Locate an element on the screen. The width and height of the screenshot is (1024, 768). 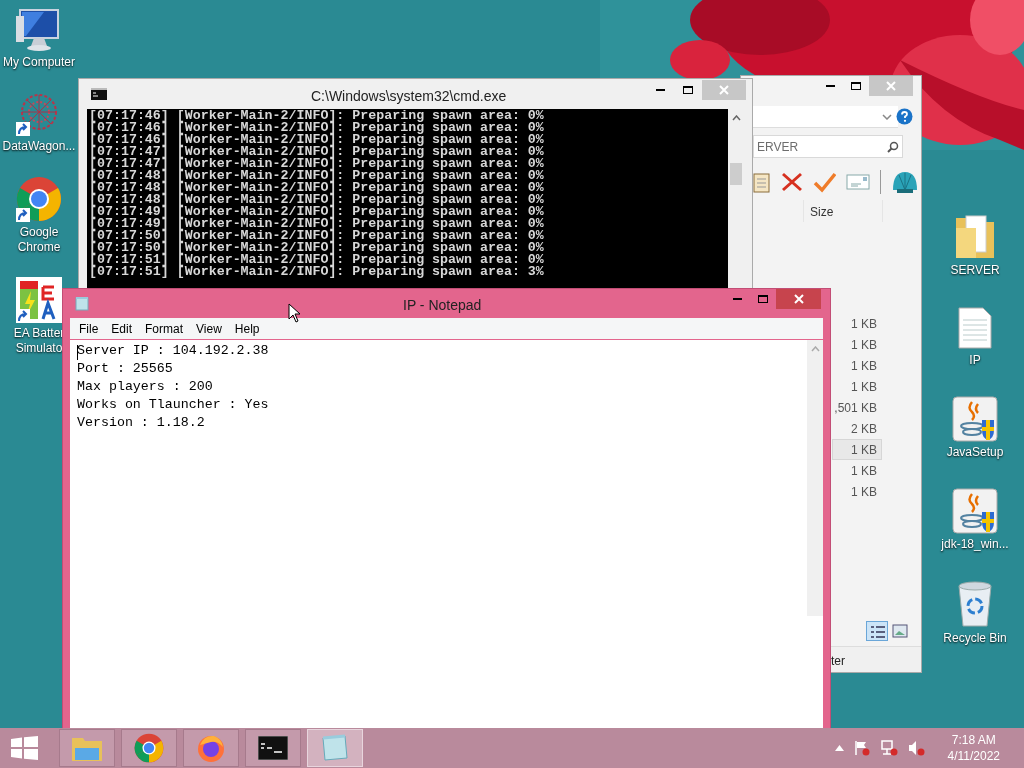
size-cell: 2 KB is located at coordinates (857, 428).